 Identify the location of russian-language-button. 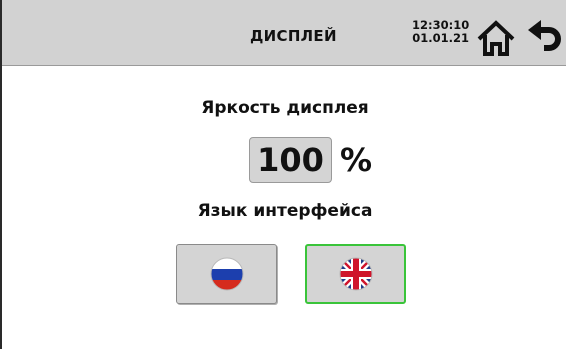
(226, 274).